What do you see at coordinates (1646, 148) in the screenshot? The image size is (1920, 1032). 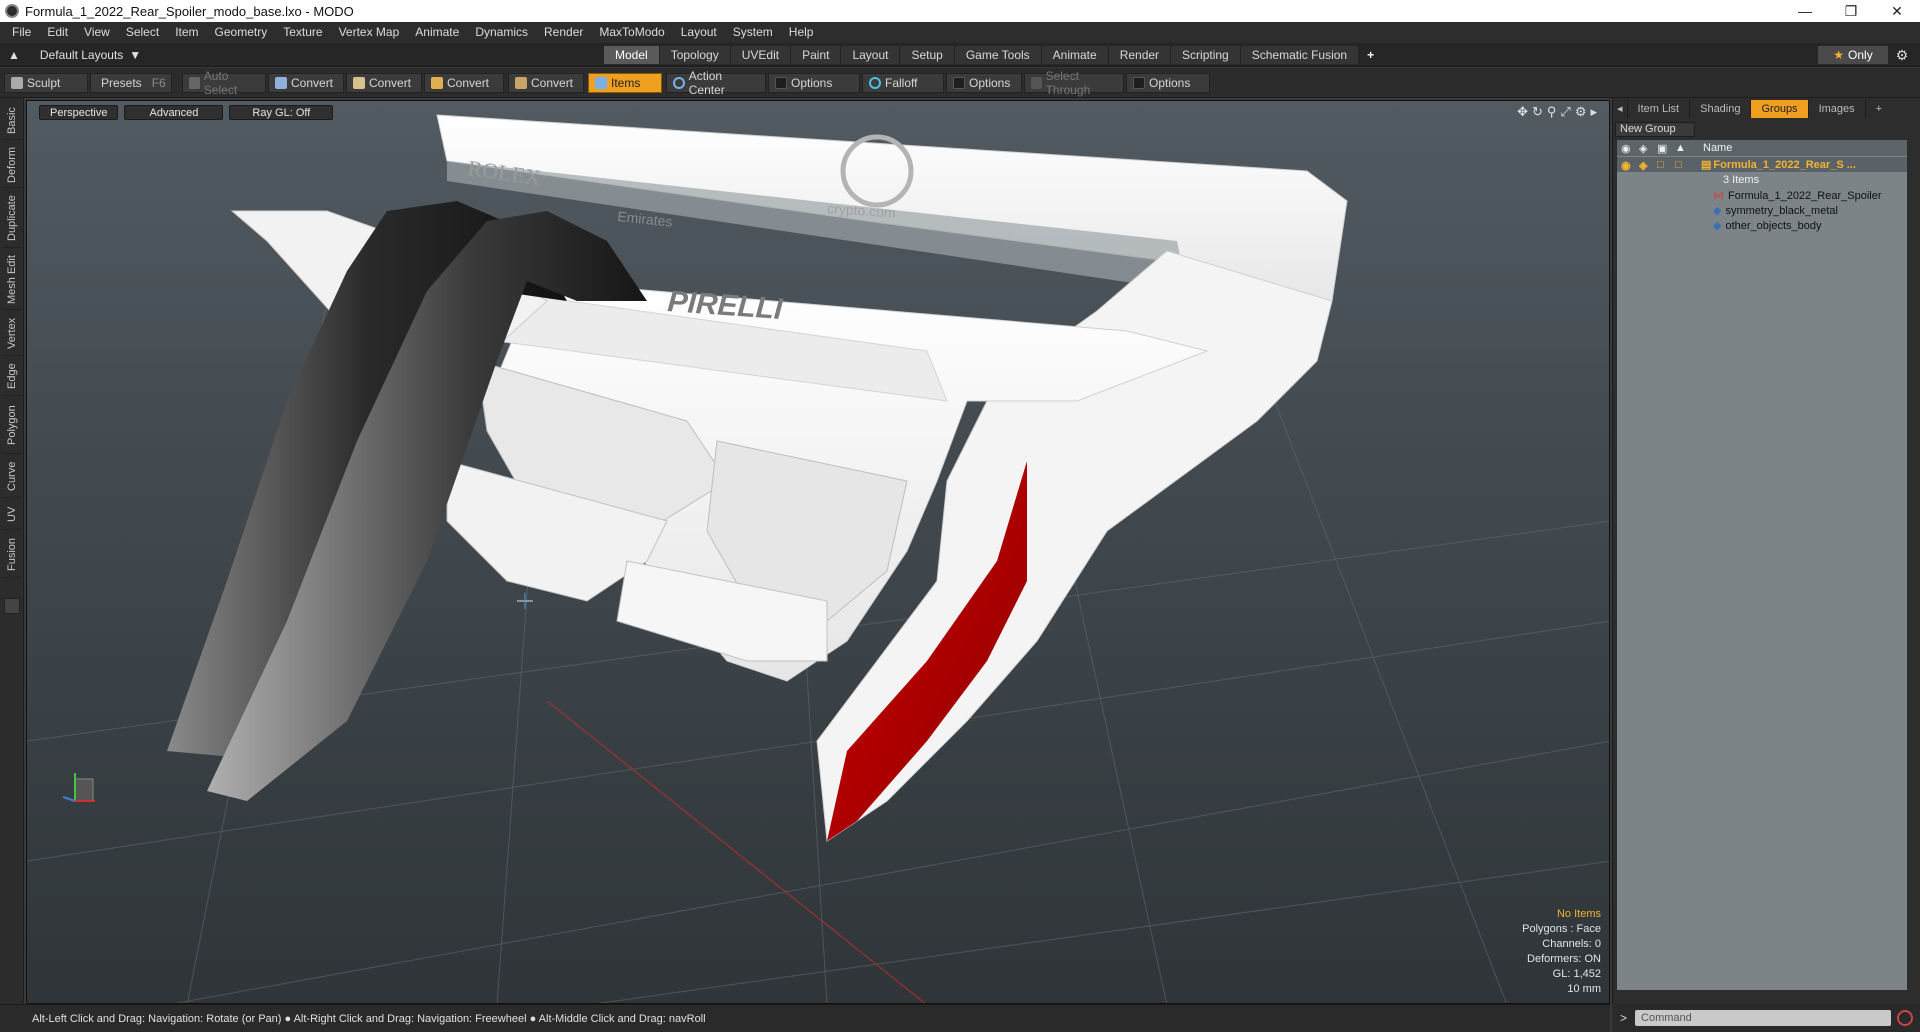 I see `render-column-icon: ◈` at bounding box center [1646, 148].